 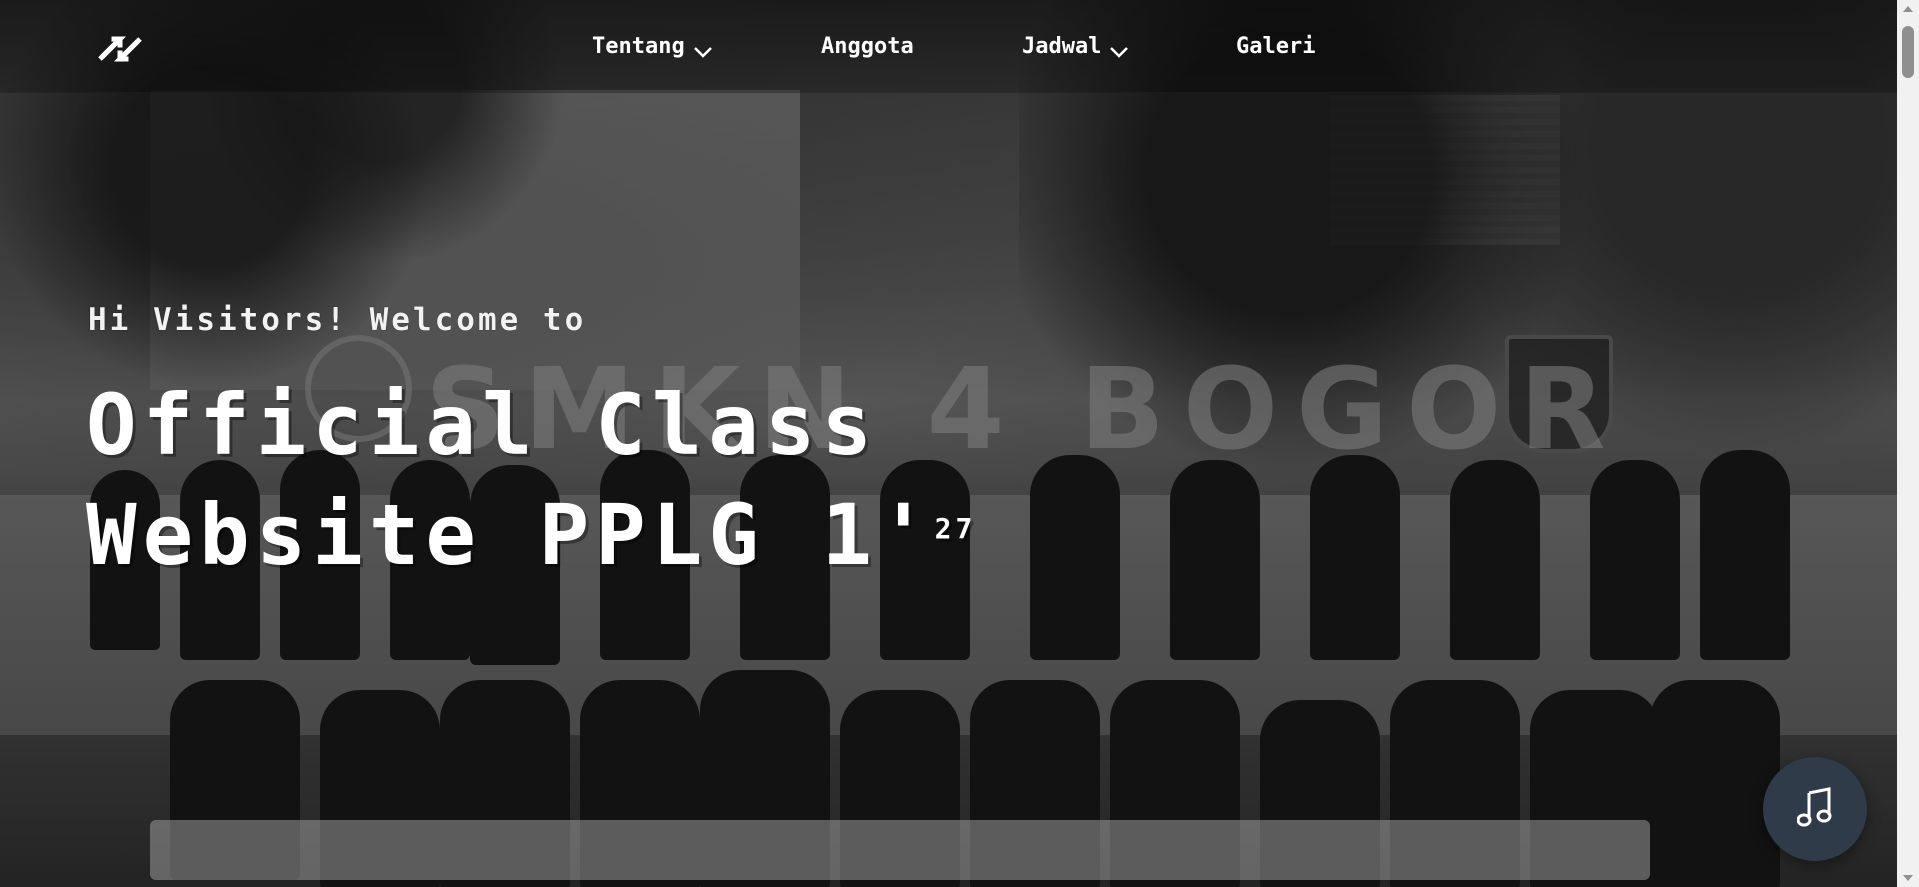 I want to click on hero-title-line2: Website PPLG 1'27, so click(x=531, y=535).